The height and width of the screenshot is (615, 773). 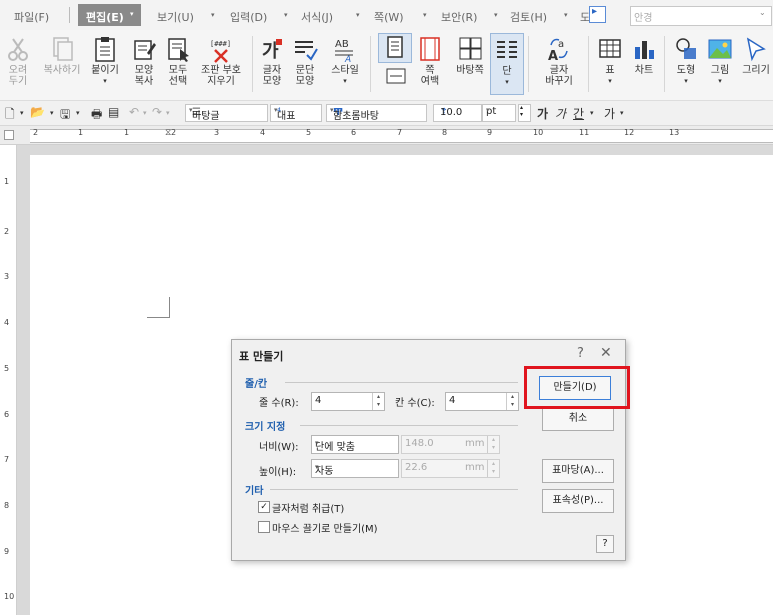 I want to click on underline-icon: 간, so click(x=578, y=113).